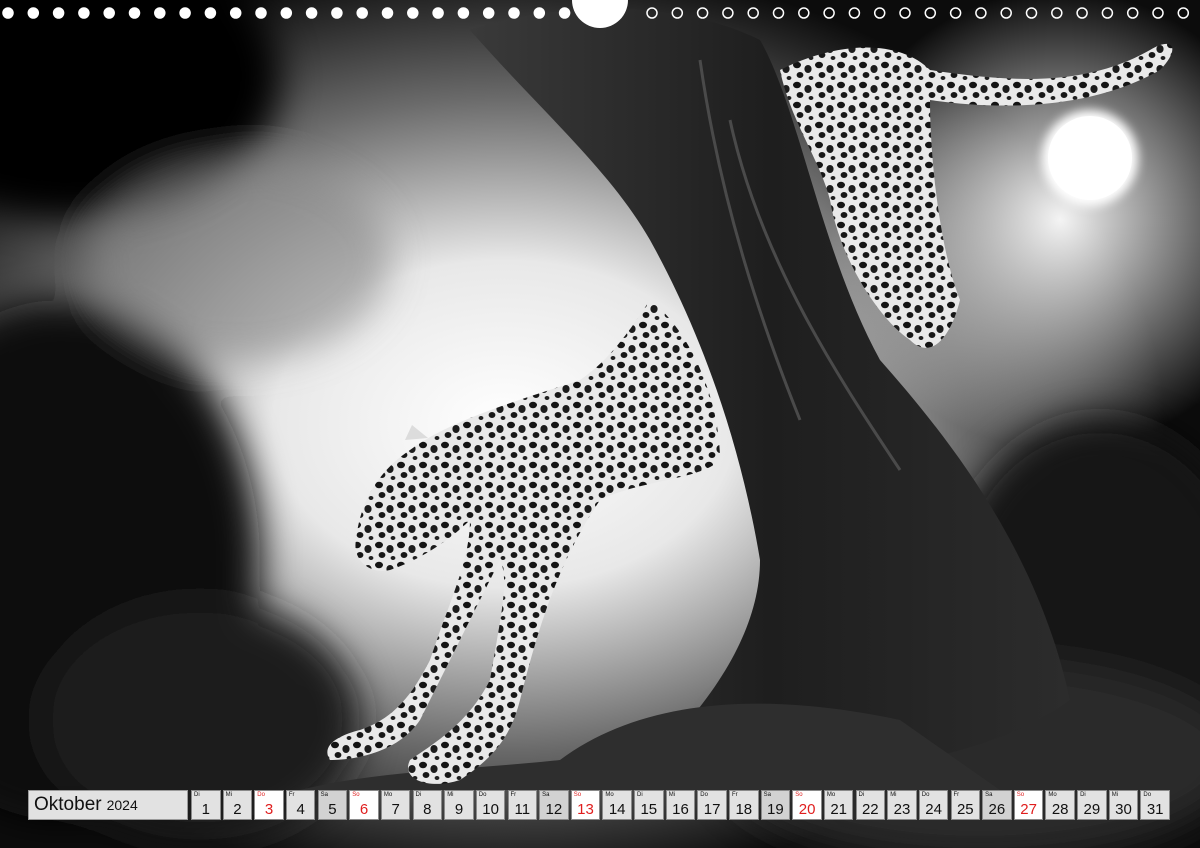 The height and width of the screenshot is (848, 1200). What do you see at coordinates (775, 809) in the screenshot?
I see `day-number: 19` at bounding box center [775, 809].